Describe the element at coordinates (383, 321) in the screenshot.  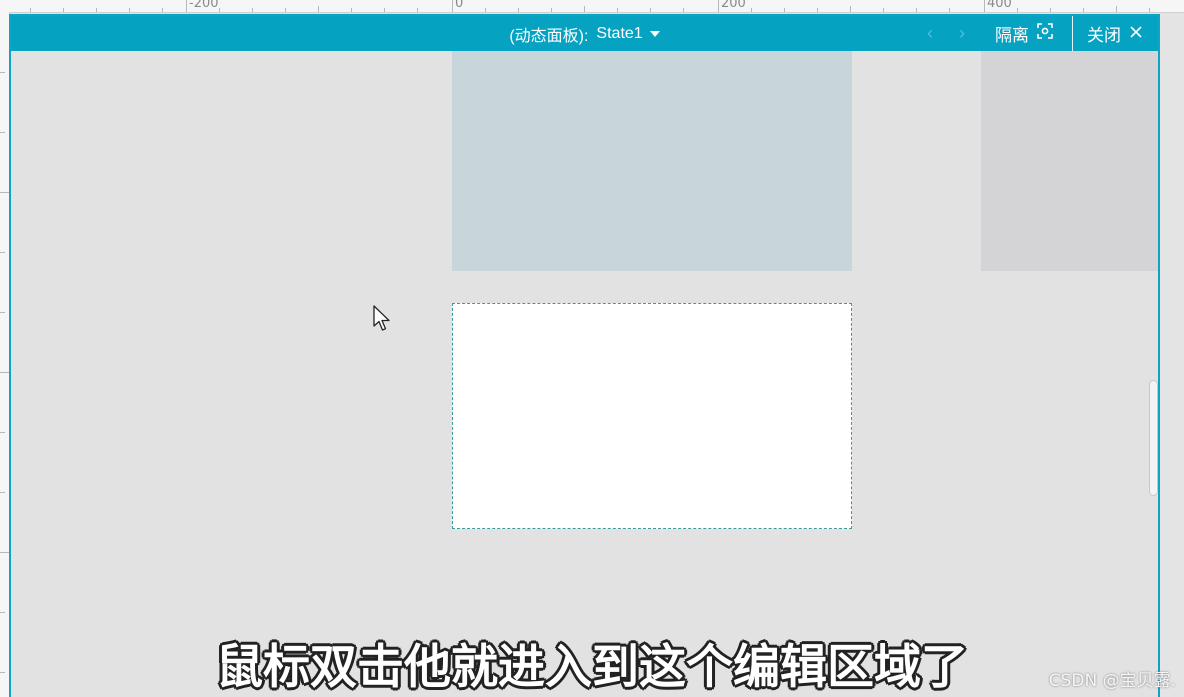
I see `mouse-pointer-icon` at that location.